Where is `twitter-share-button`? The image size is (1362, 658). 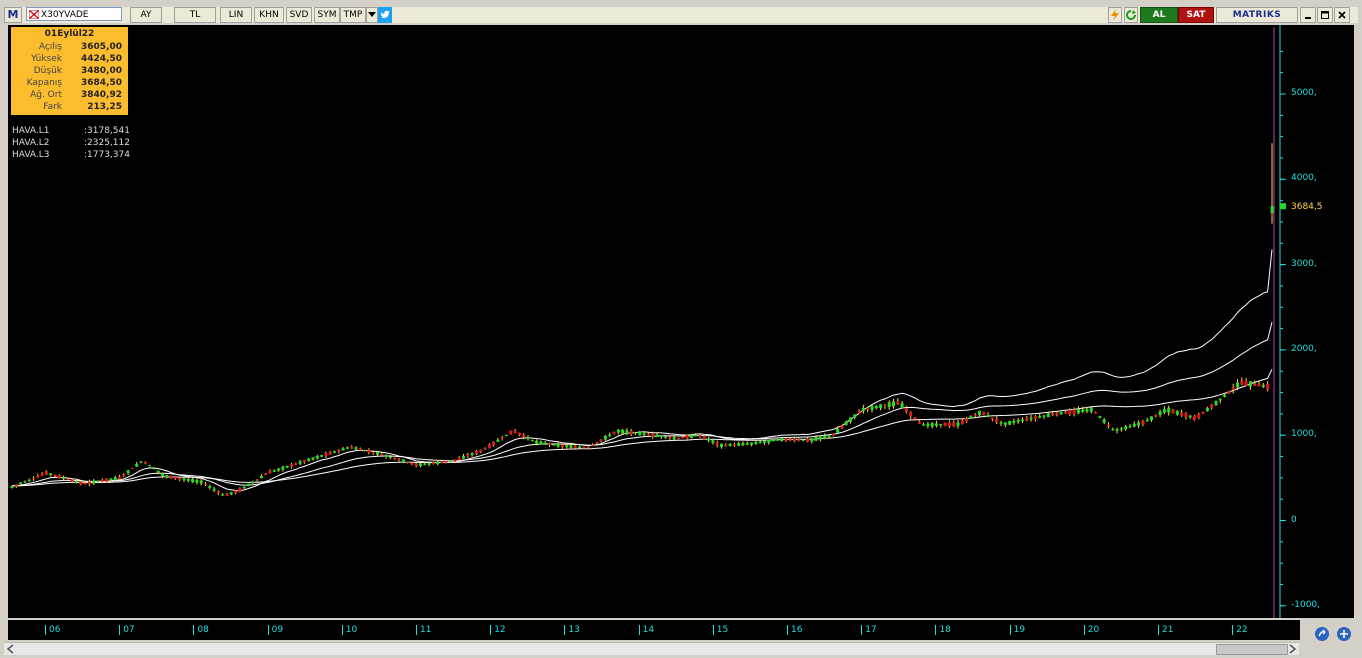 twitter-share-button is located at coordinates (385, 15).